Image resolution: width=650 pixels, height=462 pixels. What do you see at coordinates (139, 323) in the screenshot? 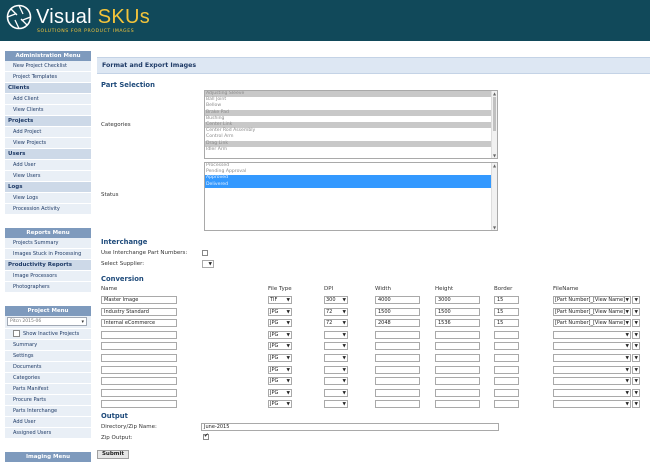
I see `name-input: Internal eCommerce` at bounding box center [139, 323].